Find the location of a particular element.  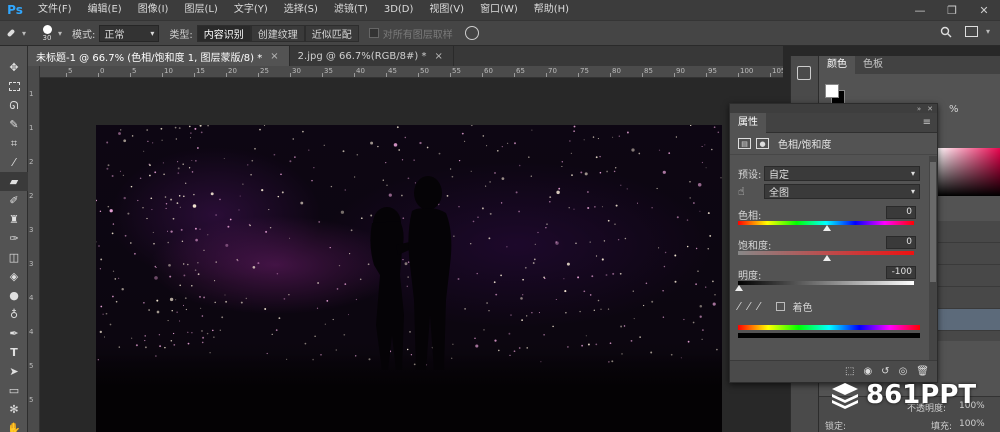

pressure-size-icon is located at coordinates (471, 33).